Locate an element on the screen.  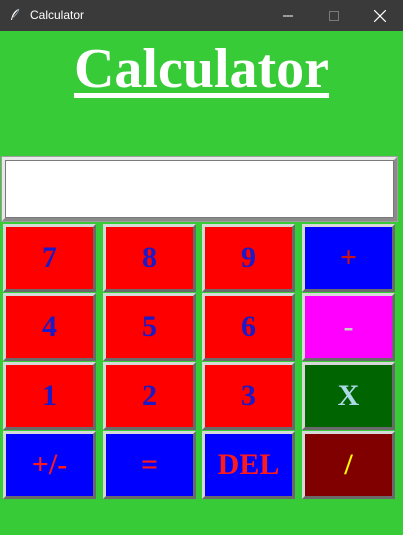
close-button is located at coordinates (380, 15).